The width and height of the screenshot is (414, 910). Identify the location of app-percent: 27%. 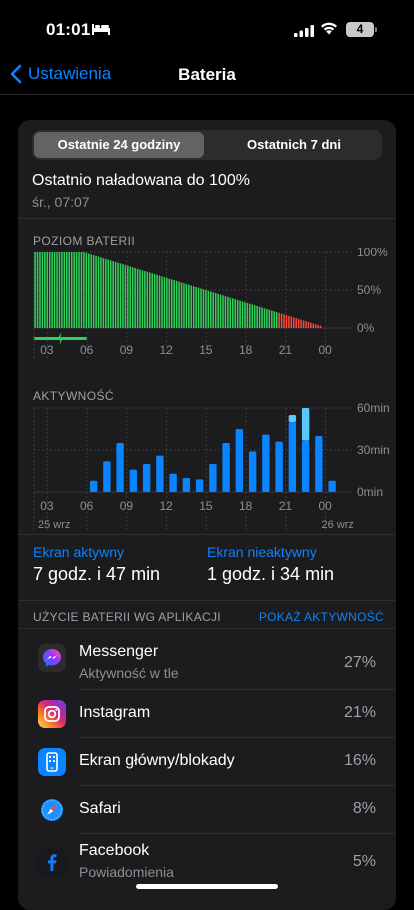
(359, 662).